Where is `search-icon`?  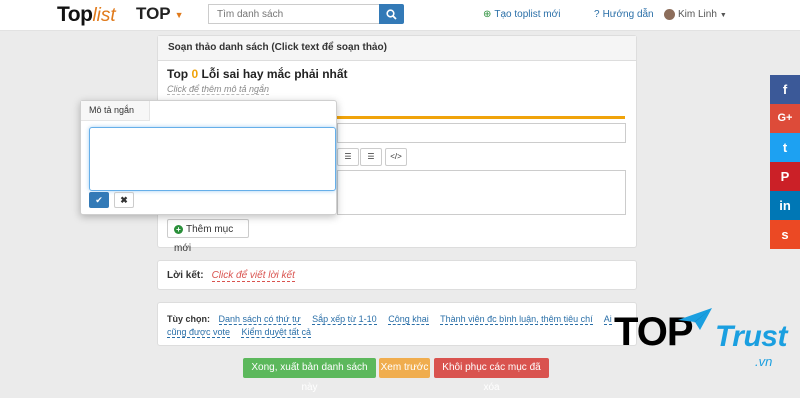 search-icon is located at coordinates (391, 14).